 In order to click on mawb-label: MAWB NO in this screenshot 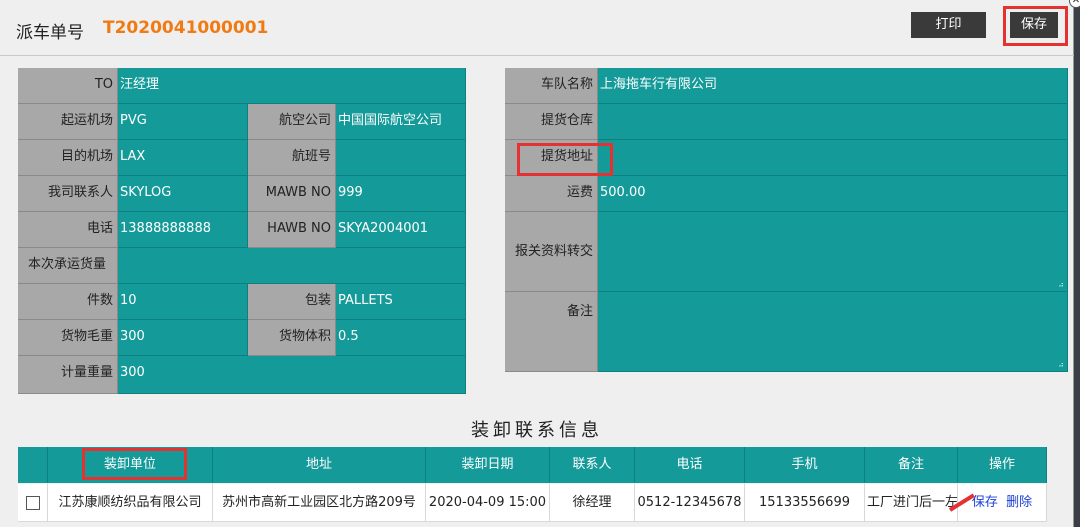, I will do `click(292, 194)`.